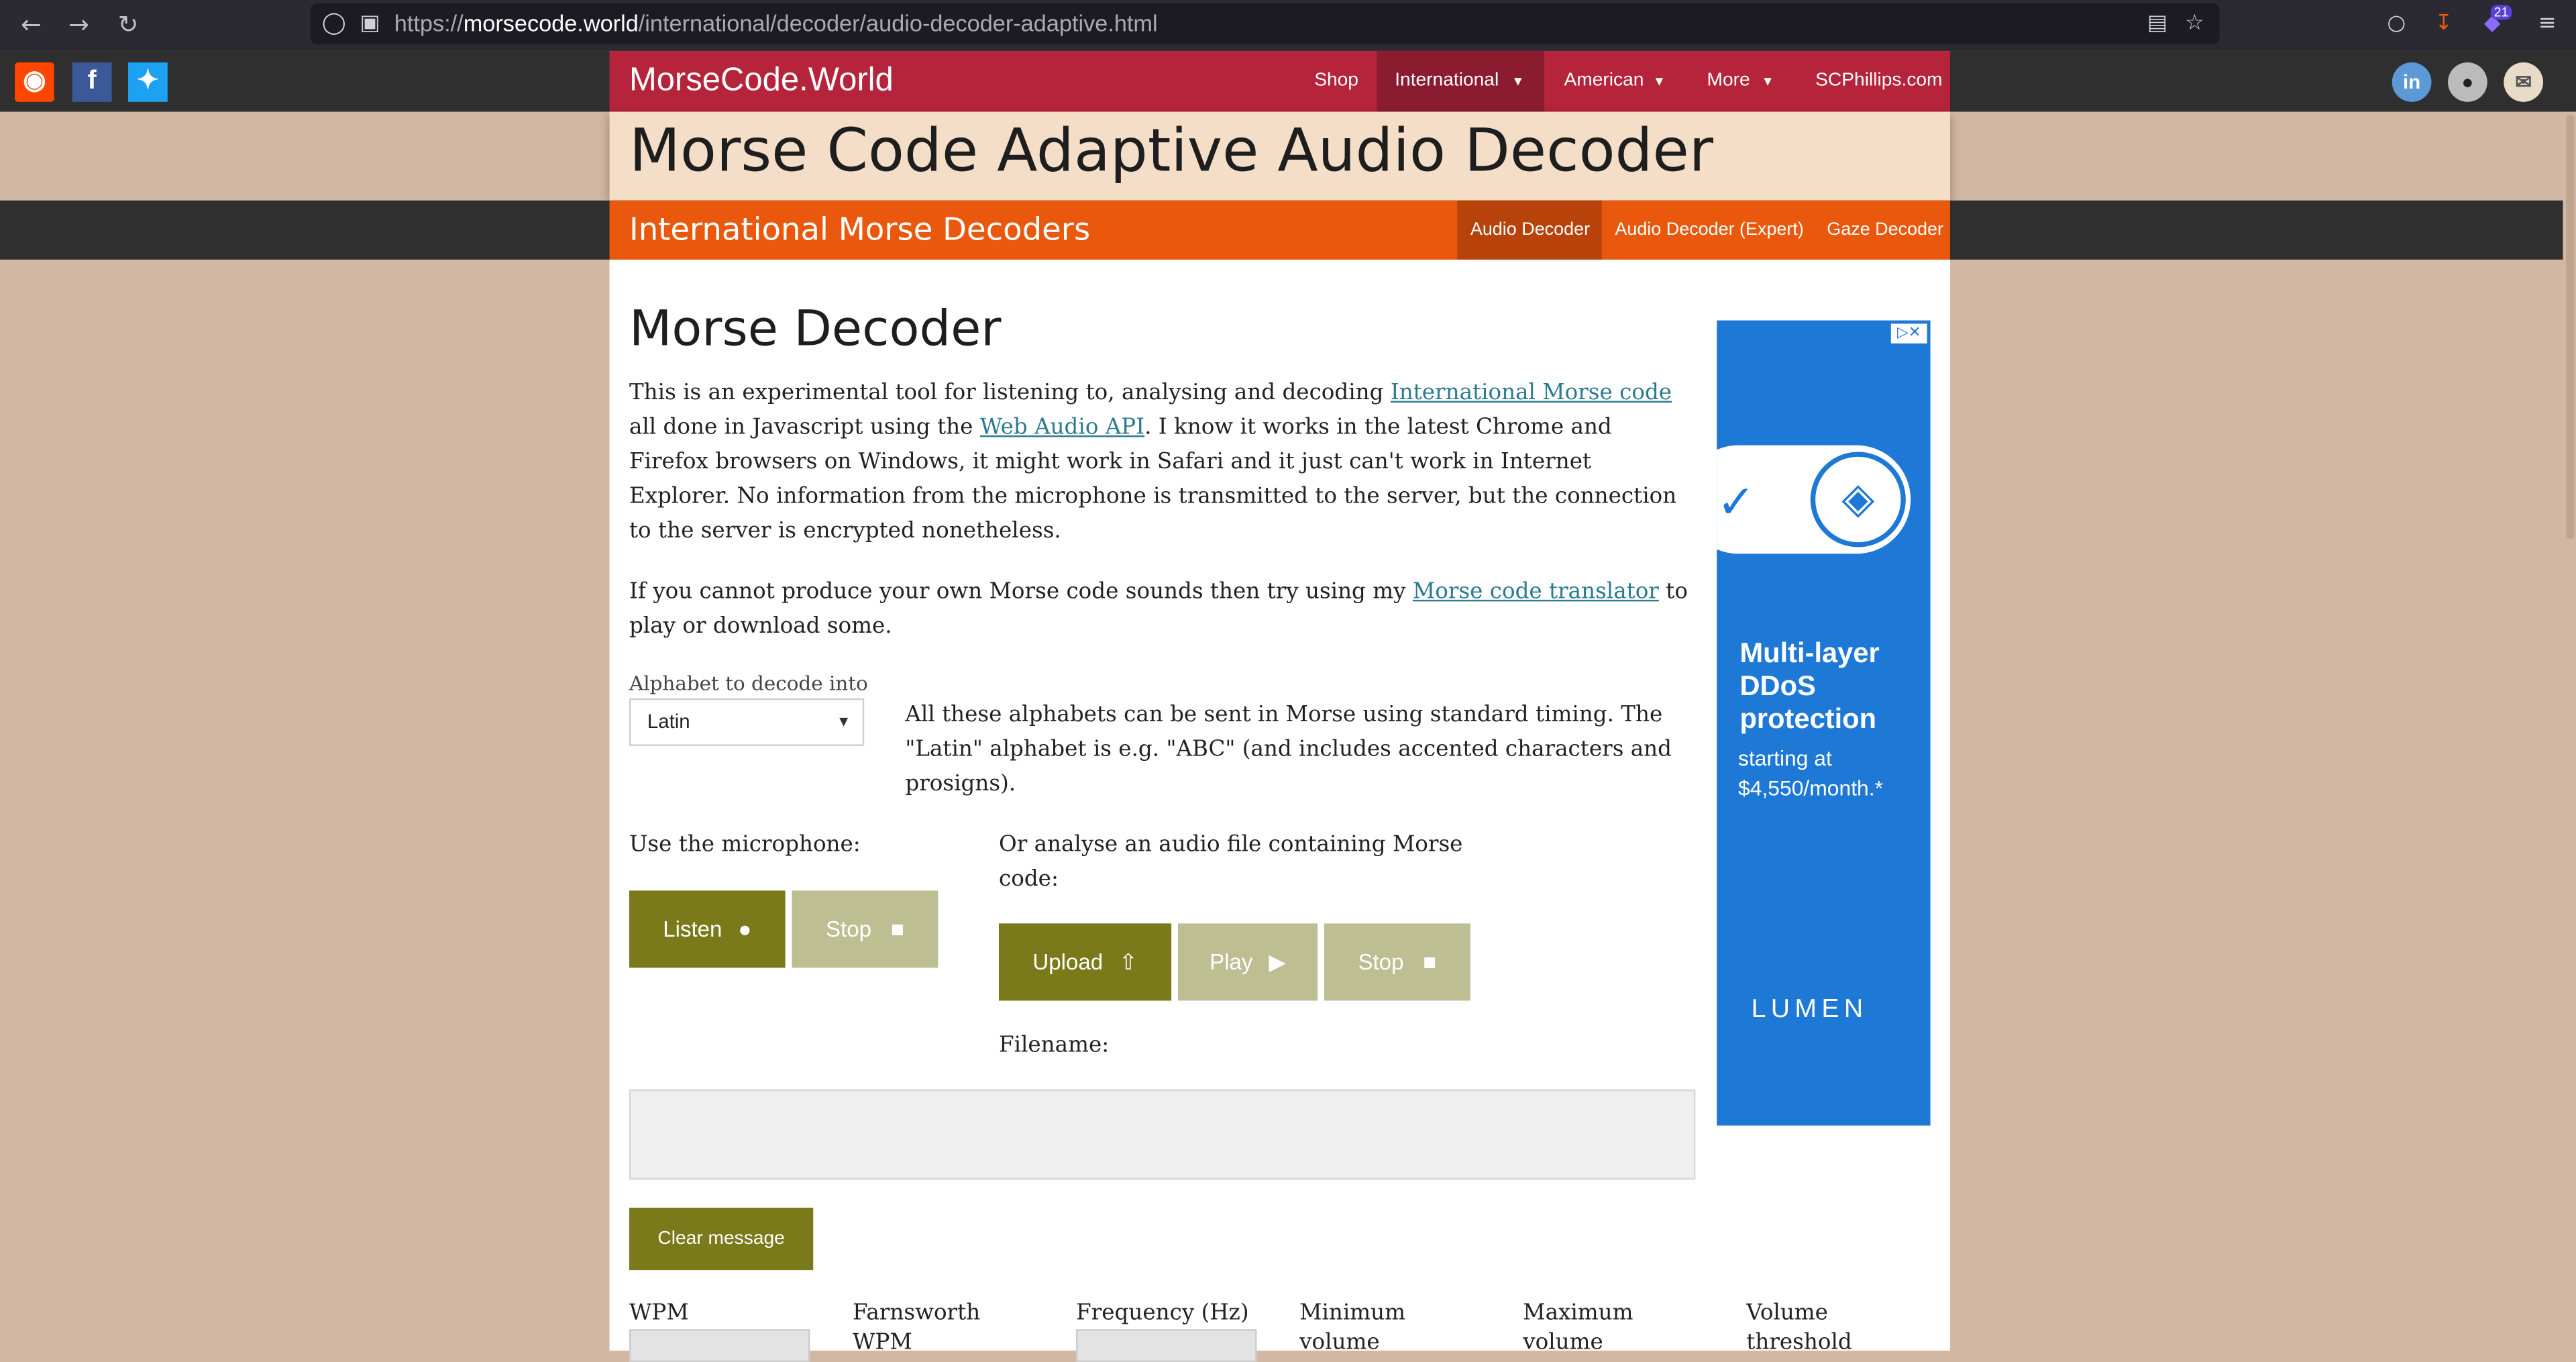 Image resolution: width=2576 pixels, height=1362 pixels. Describe the element at coordinates (1809, 1010) in the screenshot. I see `lumen-logo: LUMEN` at that location.